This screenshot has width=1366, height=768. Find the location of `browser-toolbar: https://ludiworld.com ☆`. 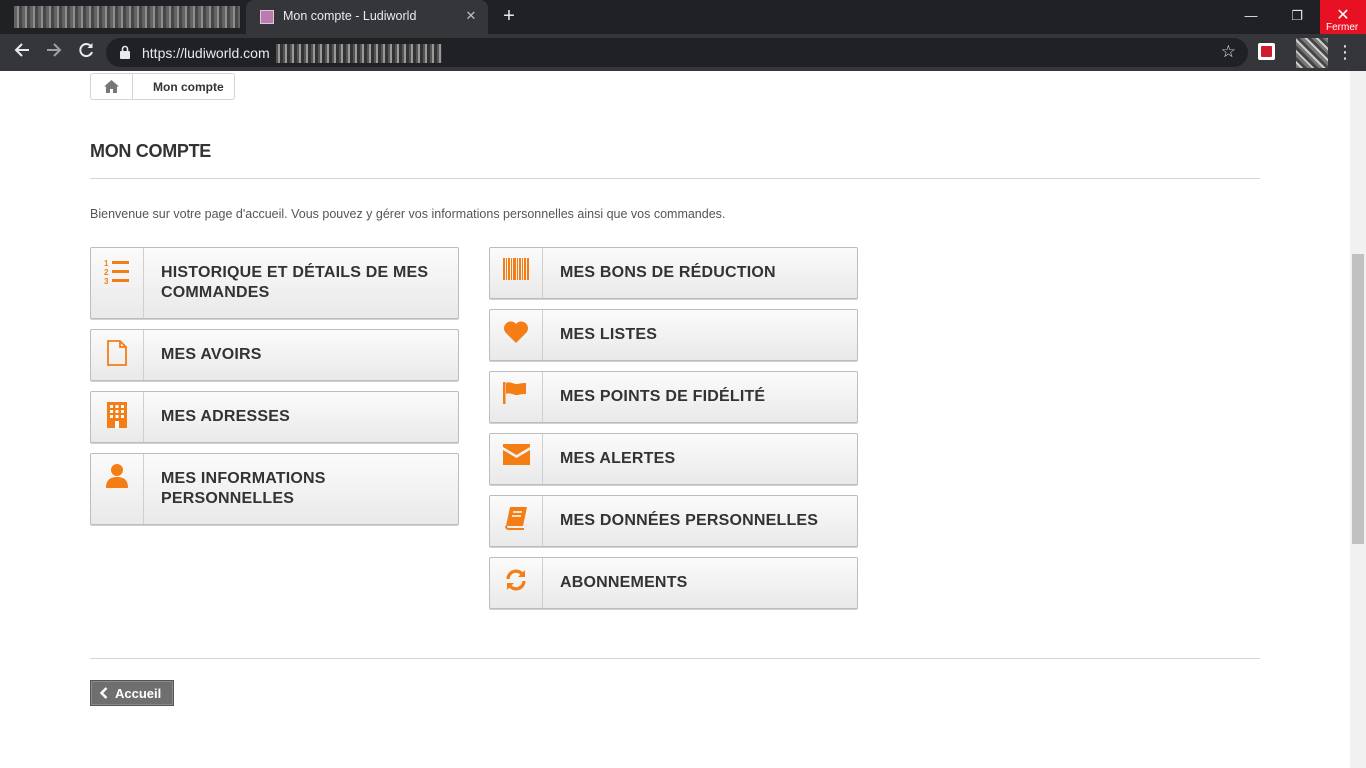

browser-toolbar: https://ludiworld.com ☆ is located at coordinates (683, 52).